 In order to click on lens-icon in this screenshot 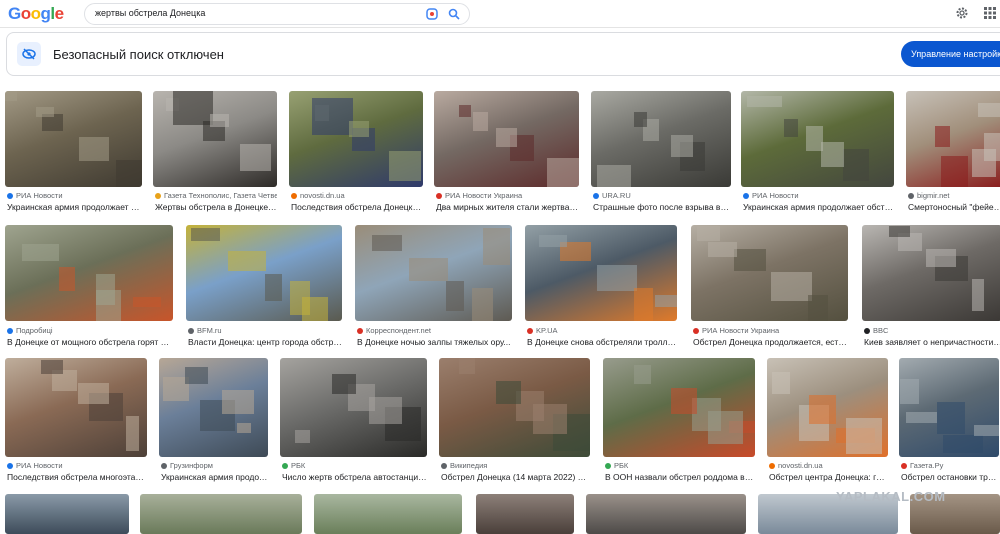, I will do `click(432, 14)`.